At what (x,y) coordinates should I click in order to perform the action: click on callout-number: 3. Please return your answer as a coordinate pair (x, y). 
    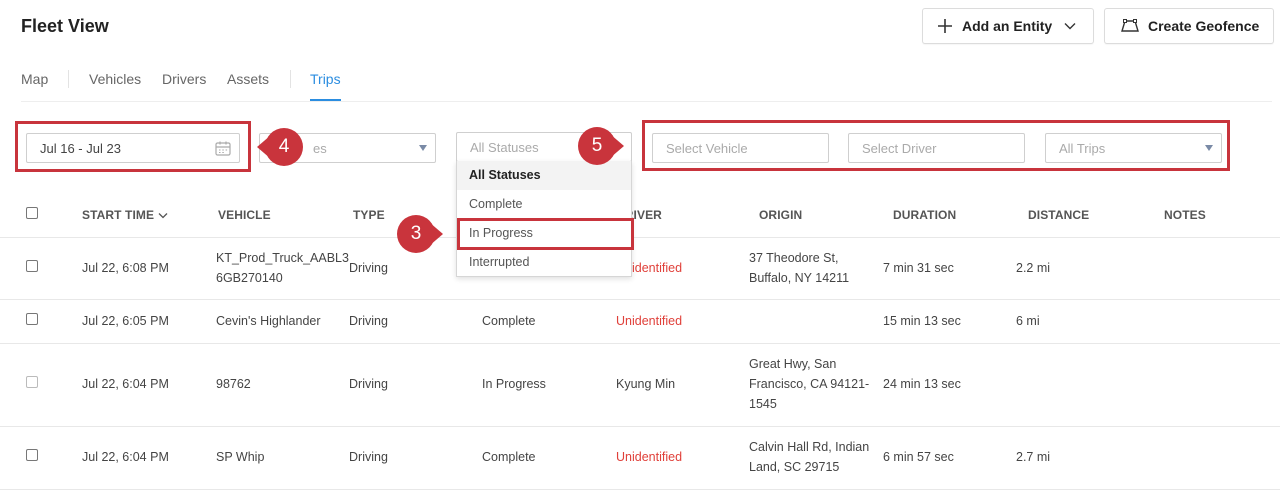
    Looking at the image, I should click on (416, 234).